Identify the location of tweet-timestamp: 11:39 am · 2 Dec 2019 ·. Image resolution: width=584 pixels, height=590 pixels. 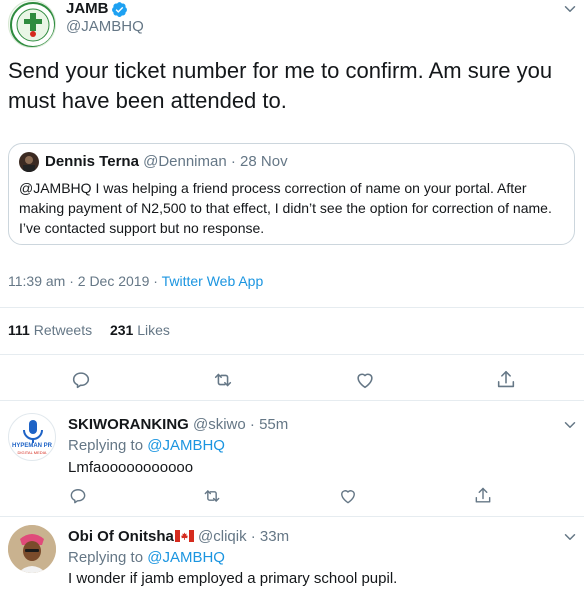
(85, 281).